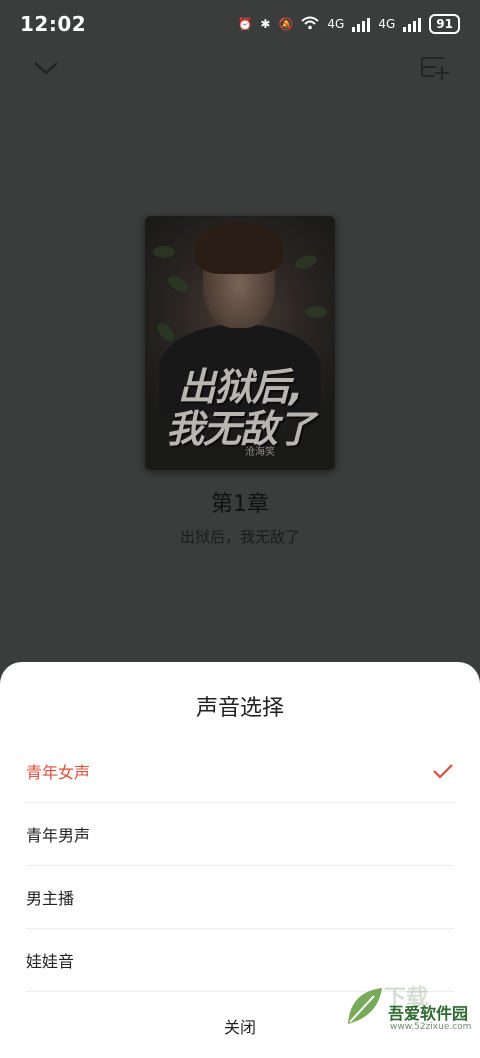  I want to click on voice-option-male-host: 男主播, so click(240, 897).